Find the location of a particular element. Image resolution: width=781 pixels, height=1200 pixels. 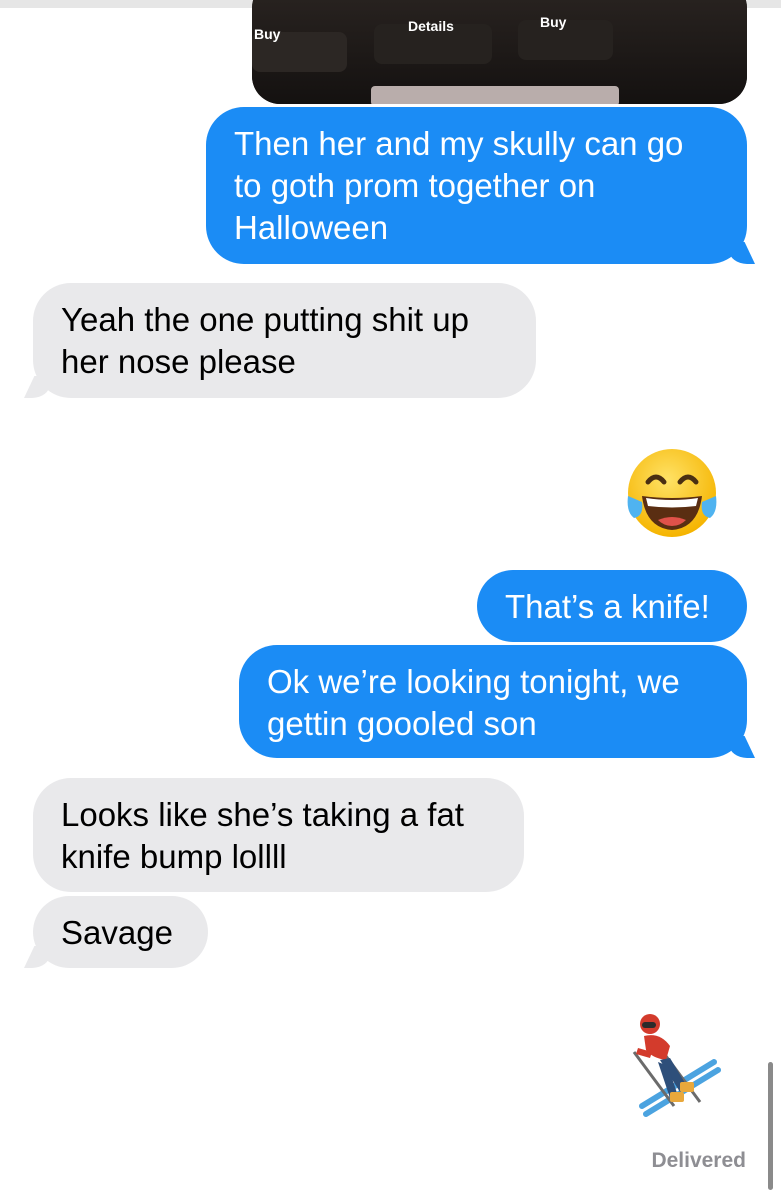

scrollbar is located at coordinates (770, 1126).